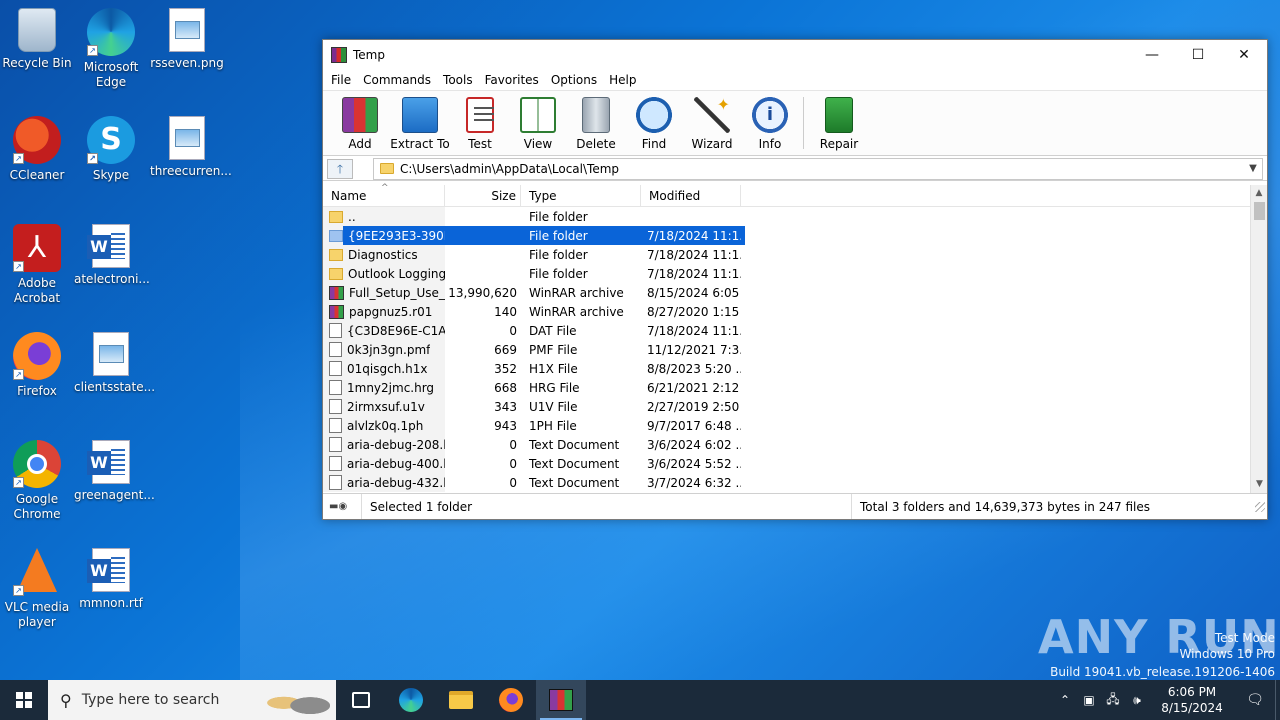 Image resolution: width=1280 pixels, height=720 pixels. Describe the element at coordinates (24, 700) in the screenshot. I see `start-button` at that location.